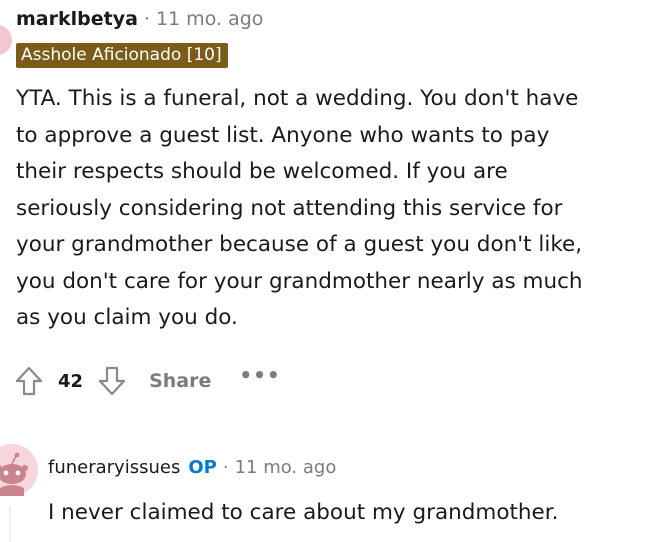  I want to click on comment-actions: 42 Share •••, so click(147, 381).